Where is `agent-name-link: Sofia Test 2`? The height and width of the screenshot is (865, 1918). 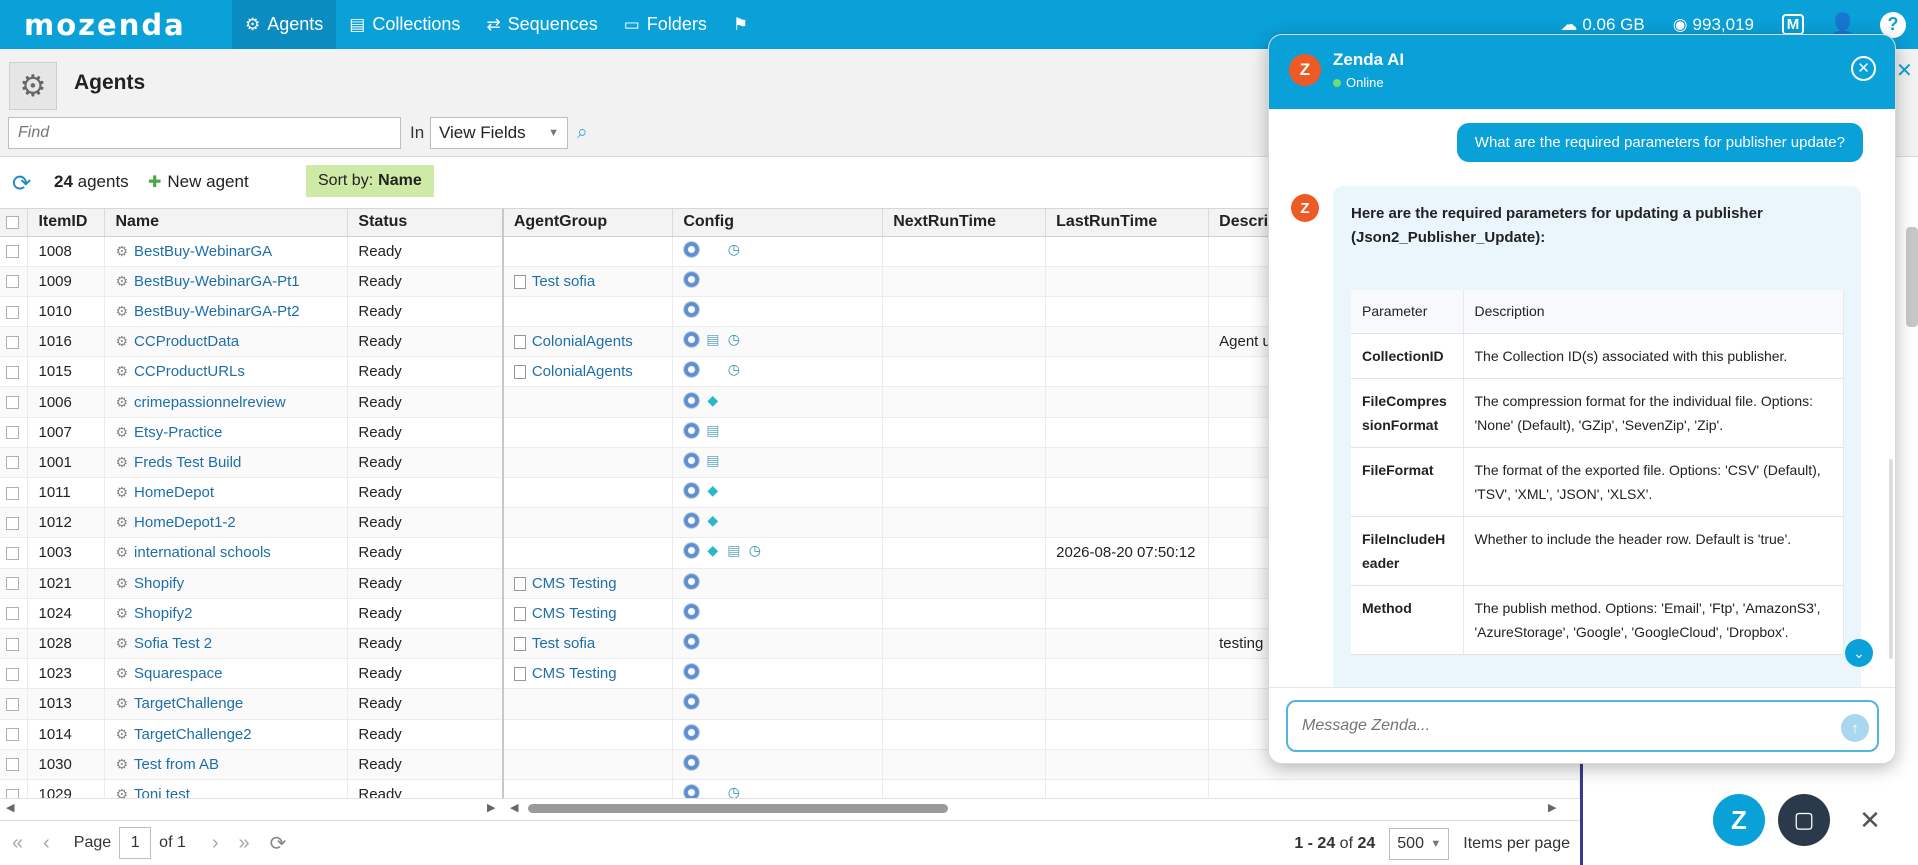 agent-name-link: Sofia Test 2 is located at coordinates (173, 643).